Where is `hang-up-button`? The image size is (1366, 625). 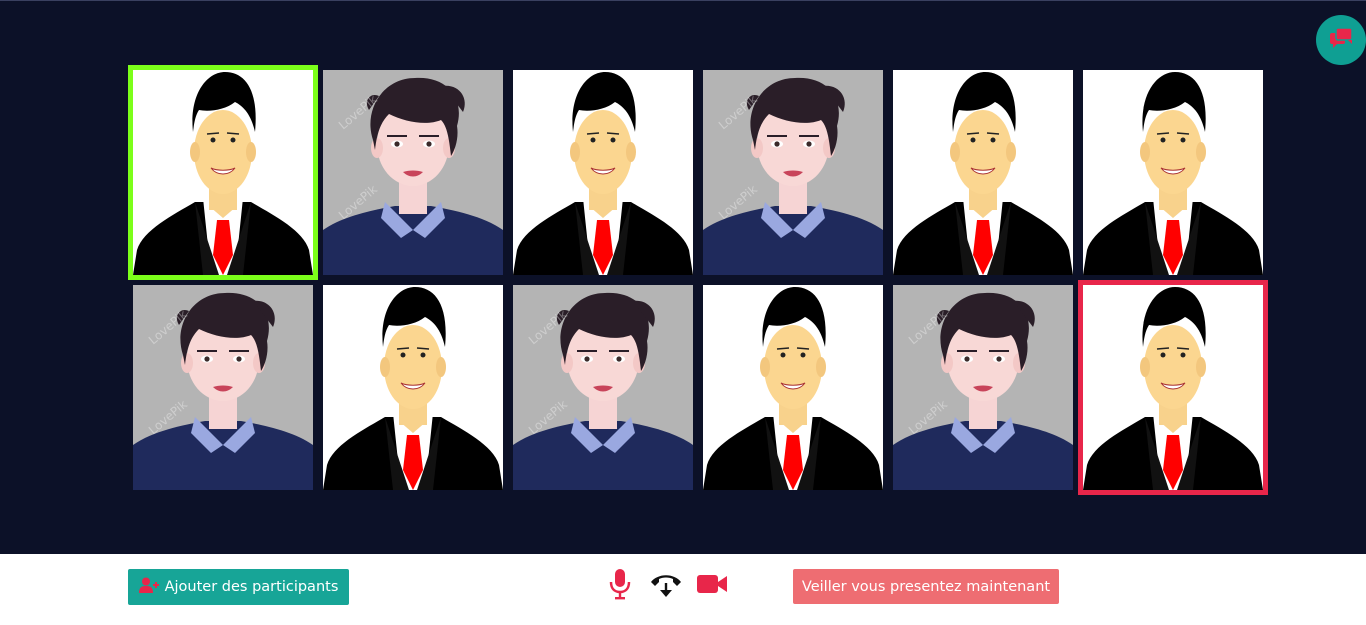 hang-up-button is located at coordinates (666, 586).